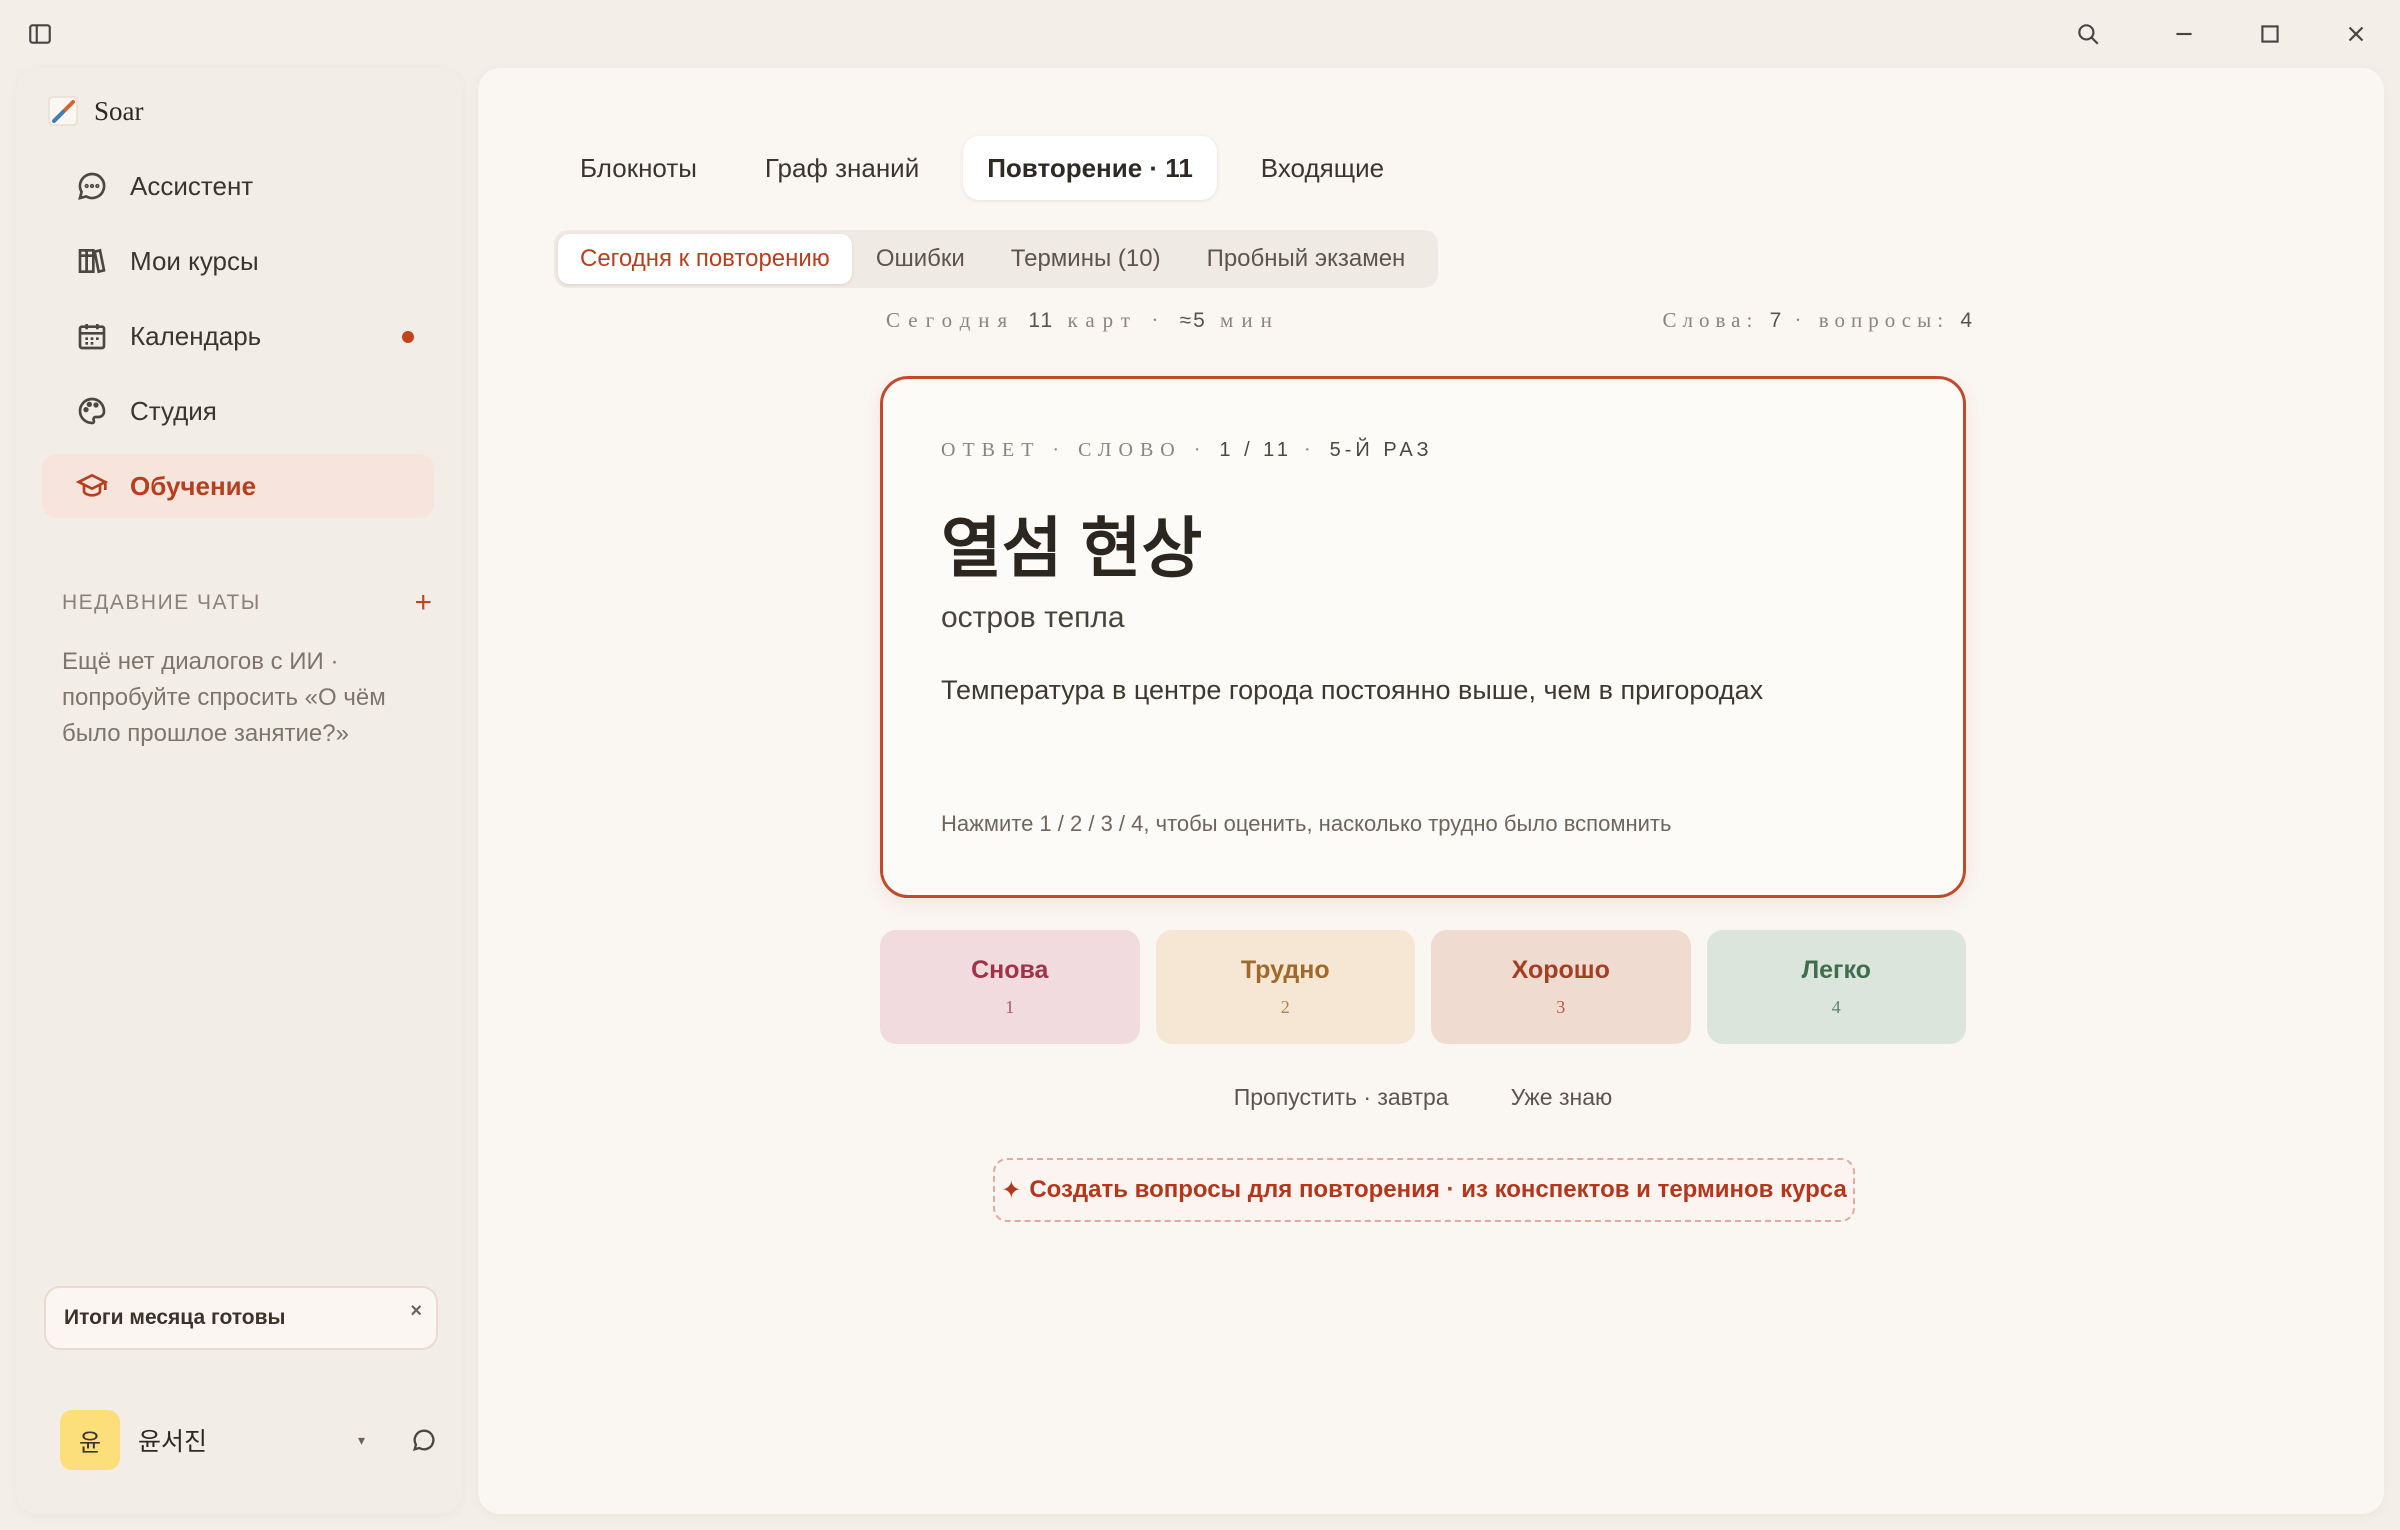  What do you see at coordinates (1010, 970) in the screenshot?
I see `grade-label: Снова` at bounding box center [1010, 970].